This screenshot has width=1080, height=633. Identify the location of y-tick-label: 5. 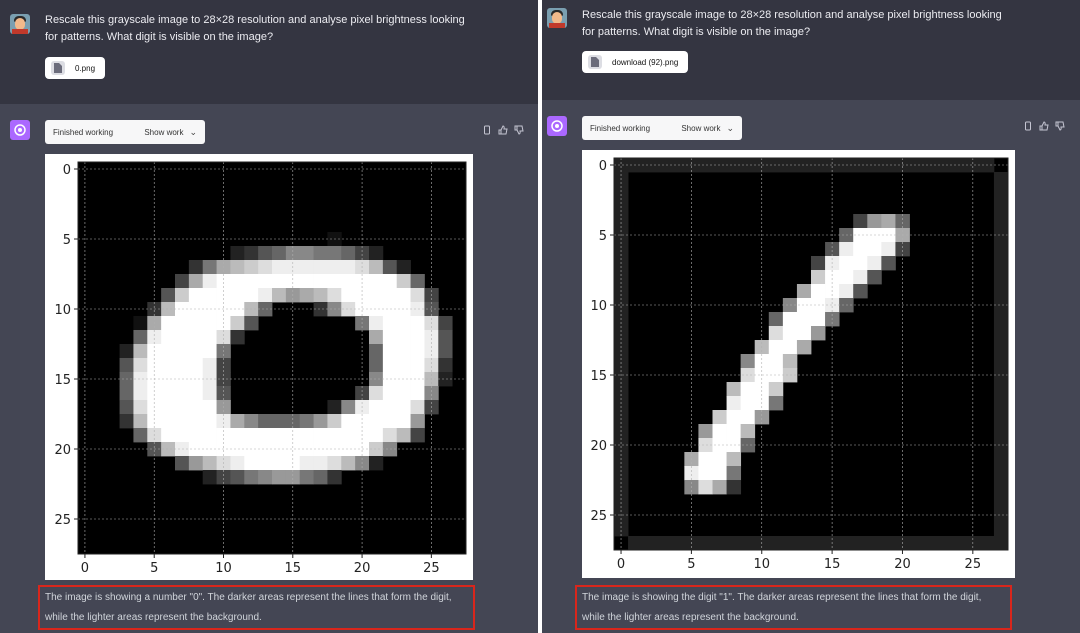
(603, 236).